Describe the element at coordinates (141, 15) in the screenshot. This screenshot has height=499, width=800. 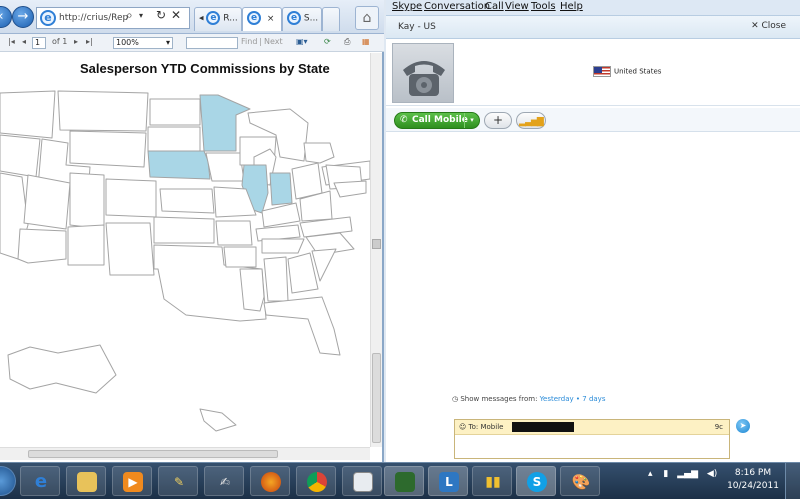
I see `dropdown-arrow-icon: ▾` at that location.